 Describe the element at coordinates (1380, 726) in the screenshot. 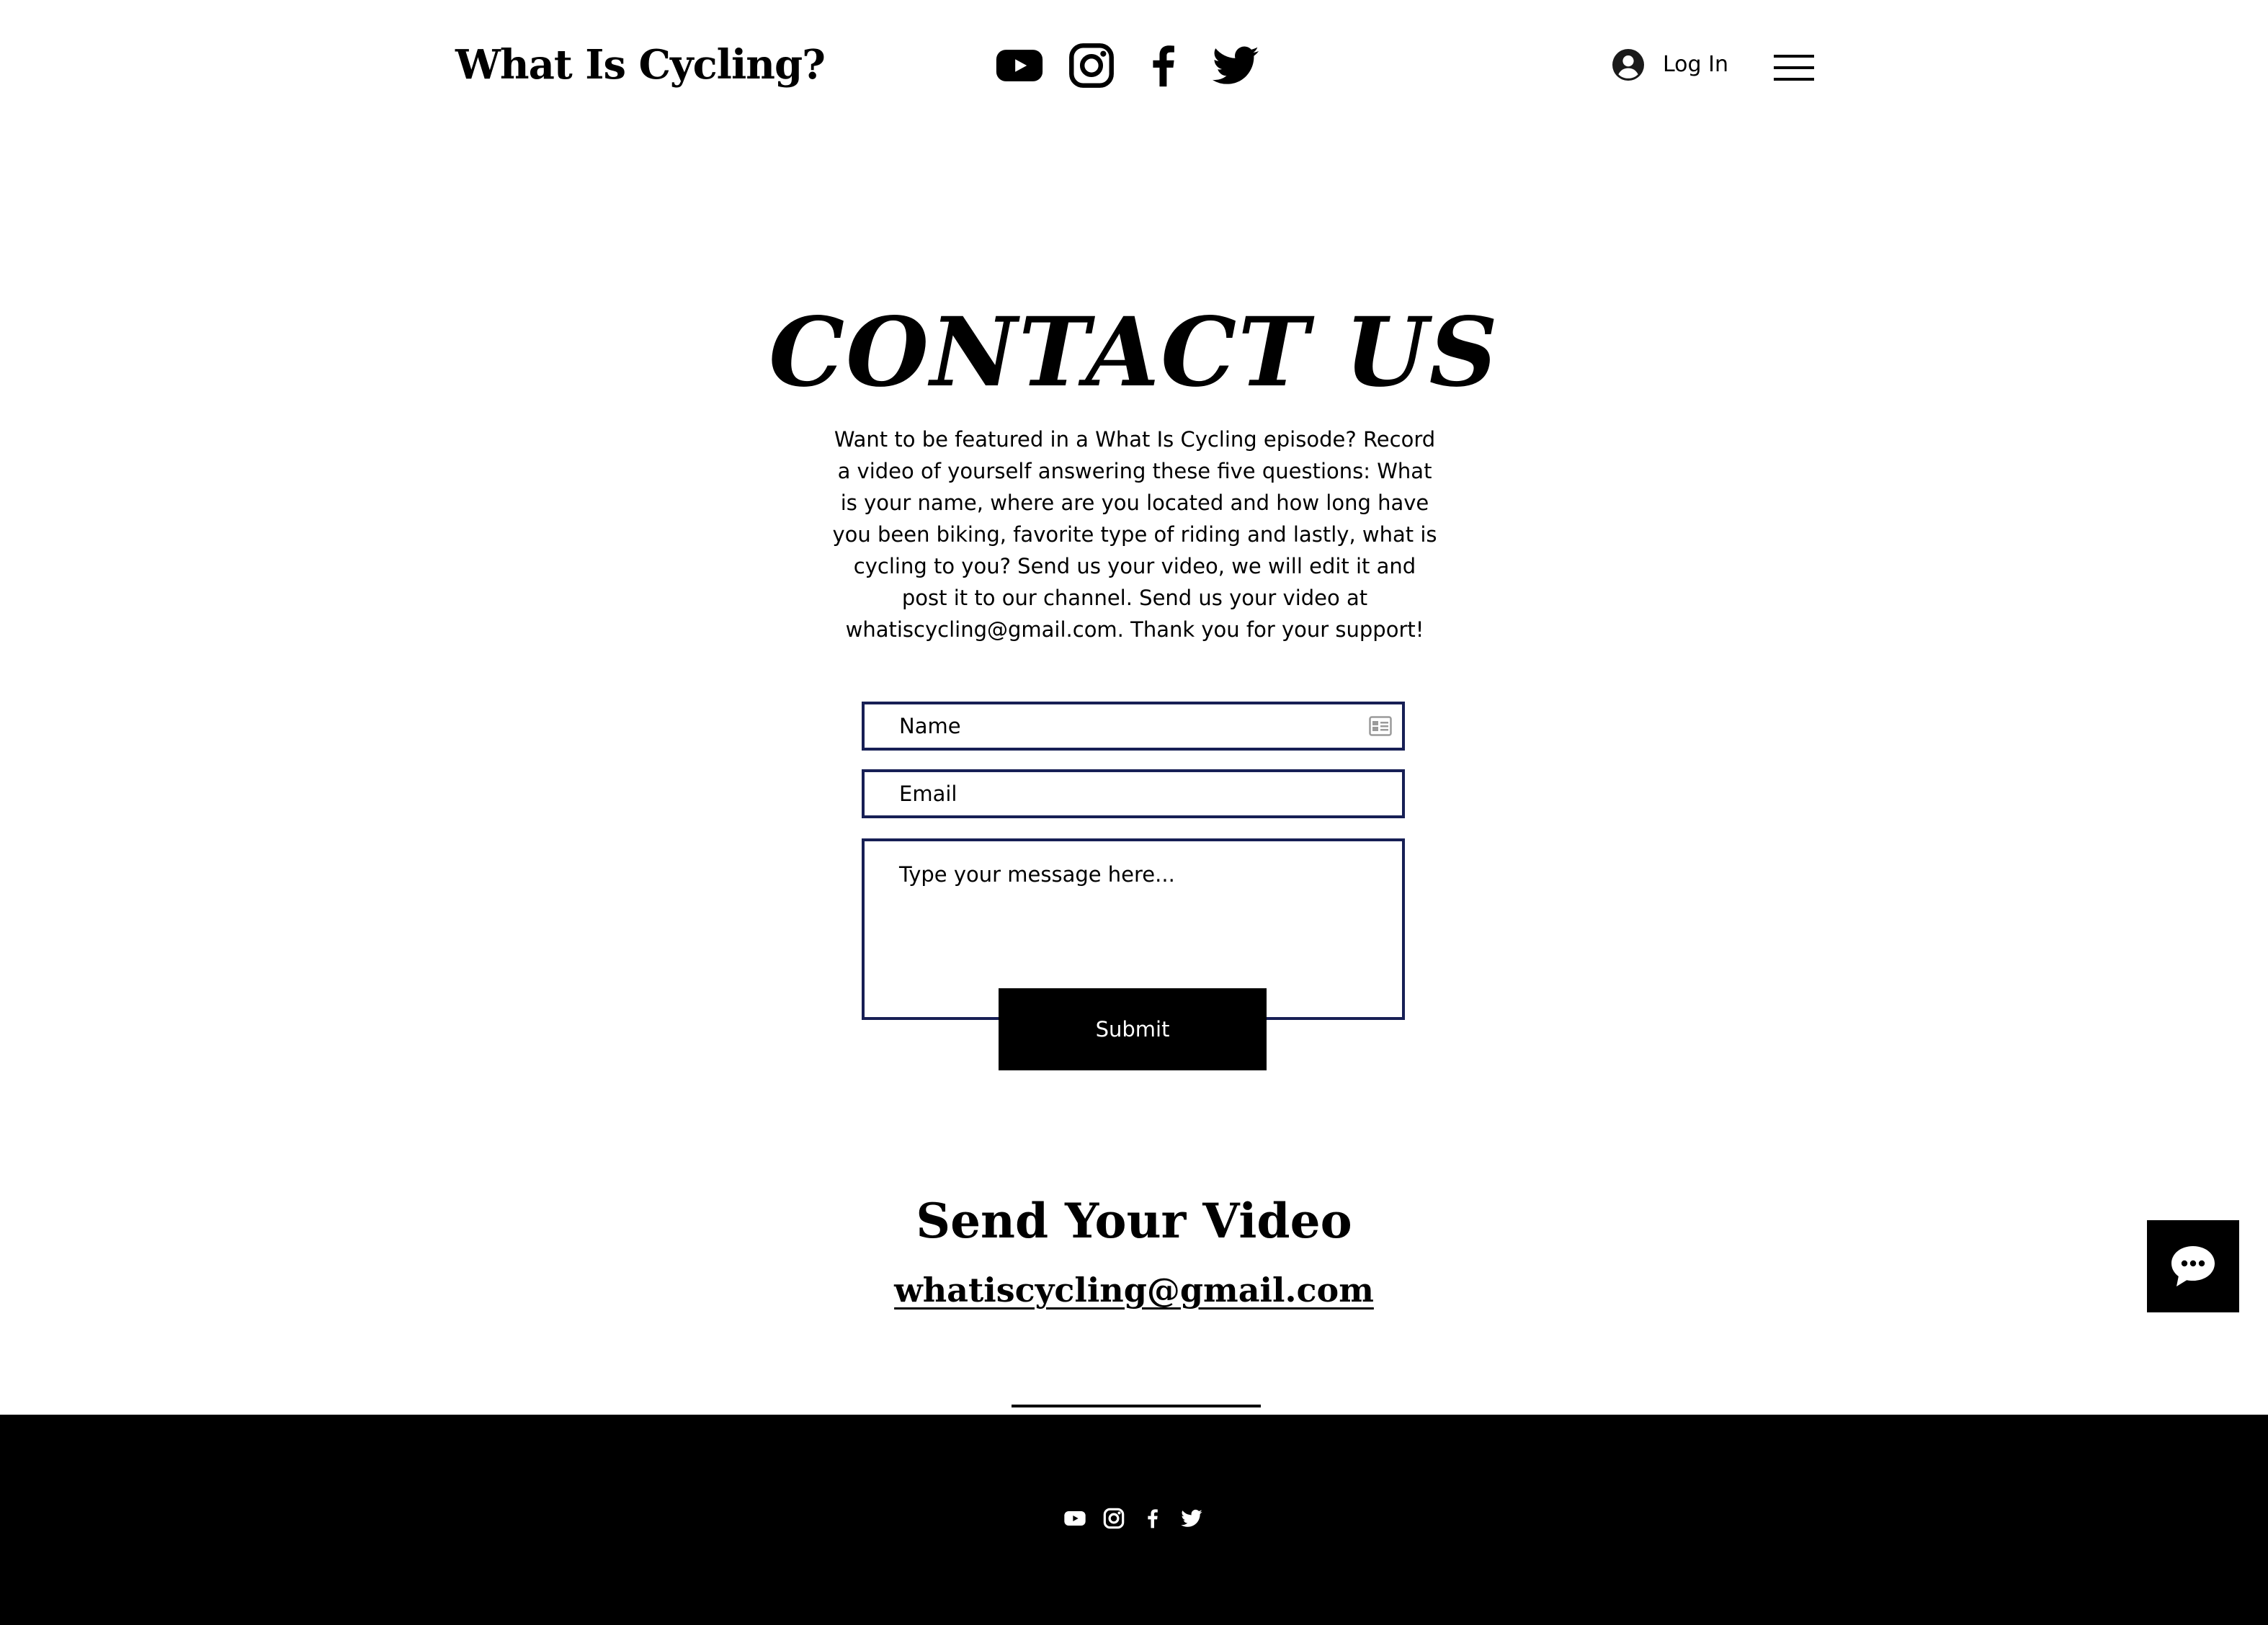

I see `contact-card-icon` at that location.